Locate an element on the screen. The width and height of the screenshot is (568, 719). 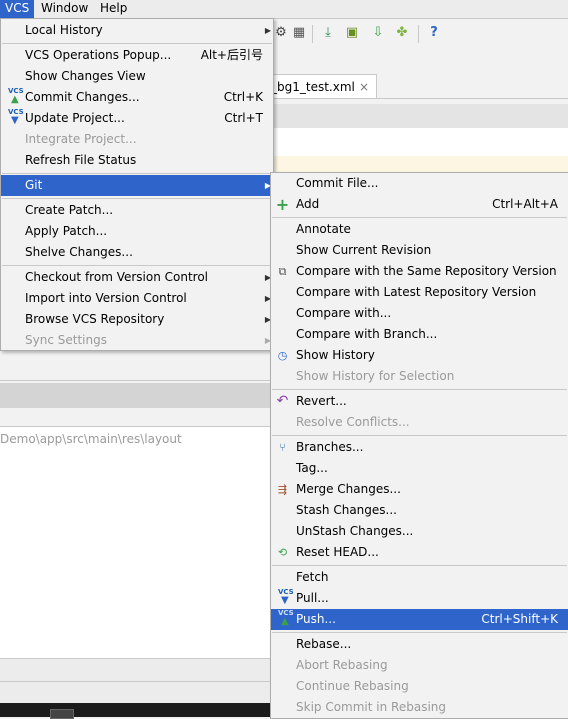
menu-item-local-history: Local History ▶ is located at coordinates (137, 30).